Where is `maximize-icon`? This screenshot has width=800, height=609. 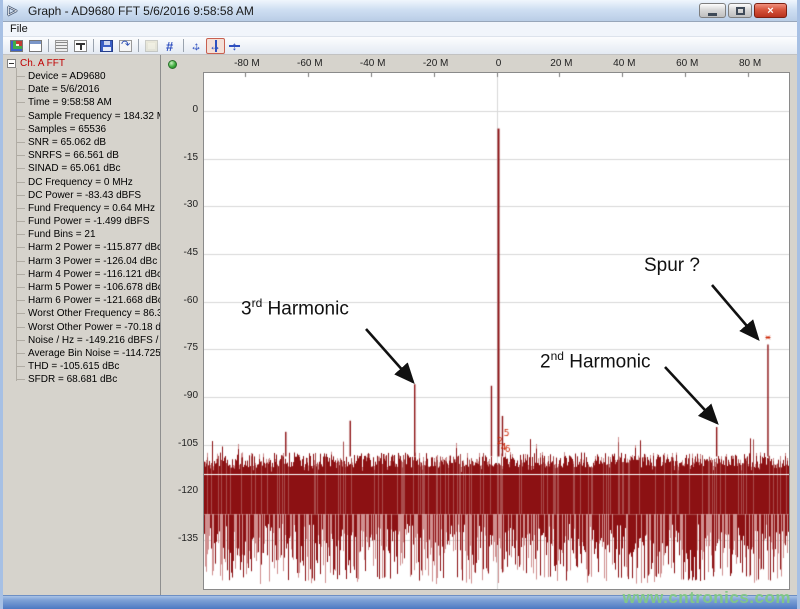
maximize-icon is located at coordinates (740, 10).